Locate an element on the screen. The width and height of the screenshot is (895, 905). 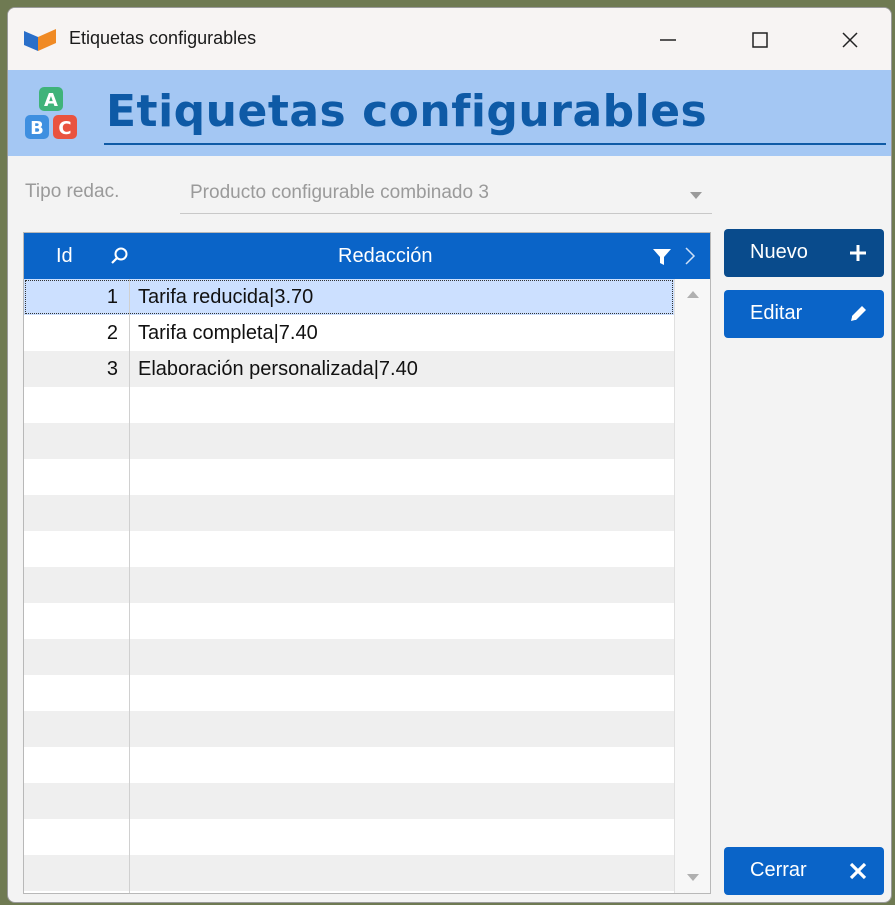
cell-id: 2 is located at coordinates (112, 333).